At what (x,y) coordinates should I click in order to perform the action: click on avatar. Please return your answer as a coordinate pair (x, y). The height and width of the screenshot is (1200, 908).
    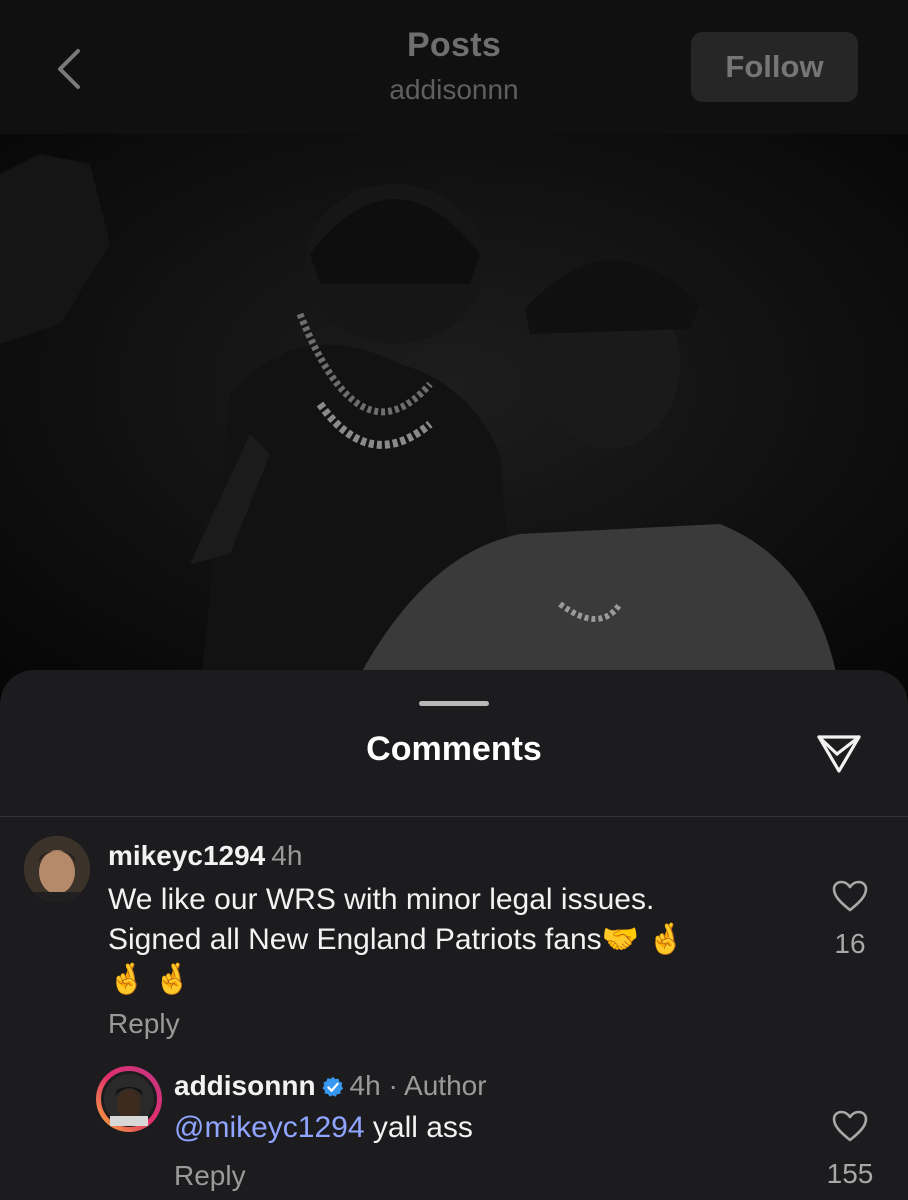
    Looking at the image, I should click on (57, 869).